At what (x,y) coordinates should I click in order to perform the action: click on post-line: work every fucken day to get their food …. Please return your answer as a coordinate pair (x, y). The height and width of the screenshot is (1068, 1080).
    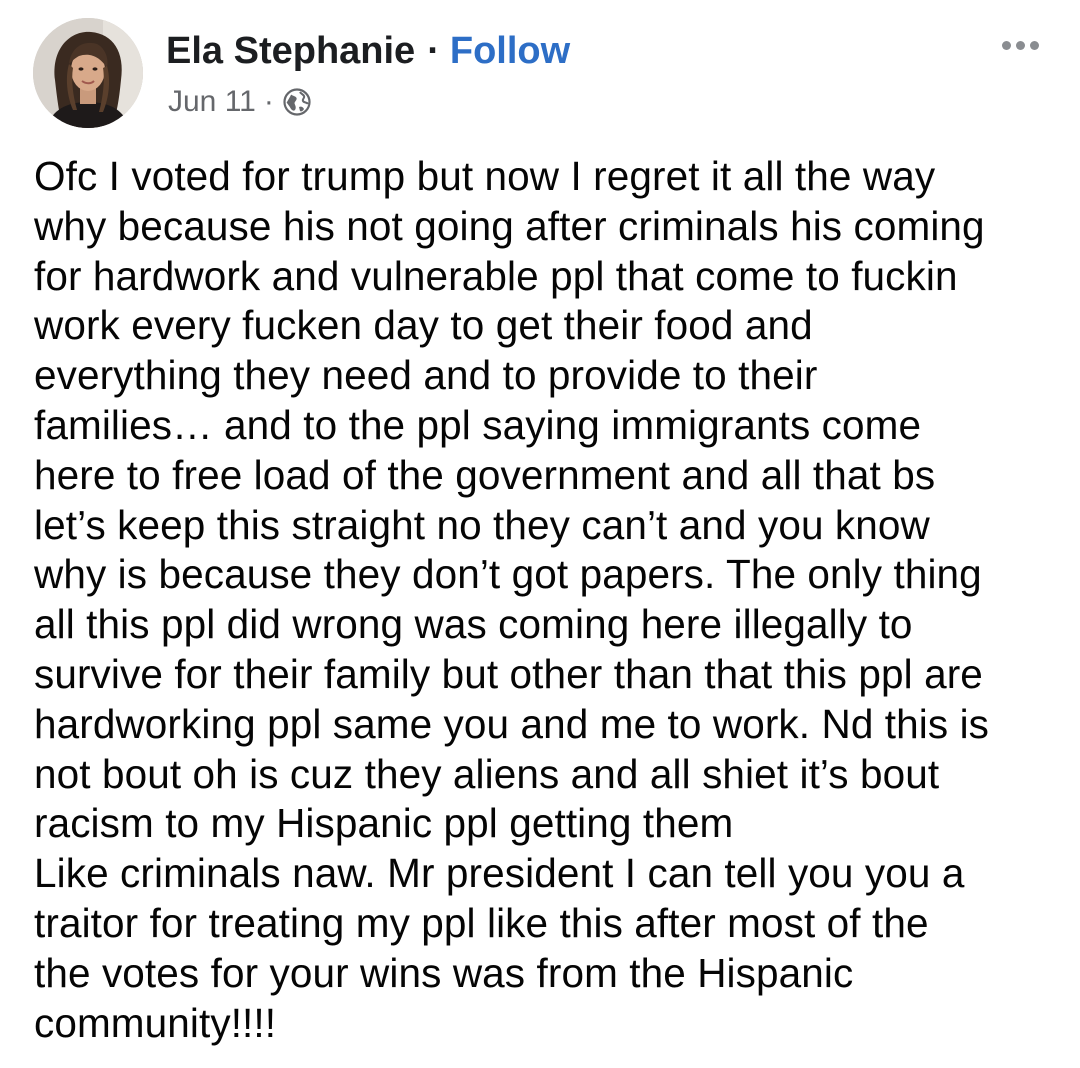
    Looking at the image, I should click on (423, 325).